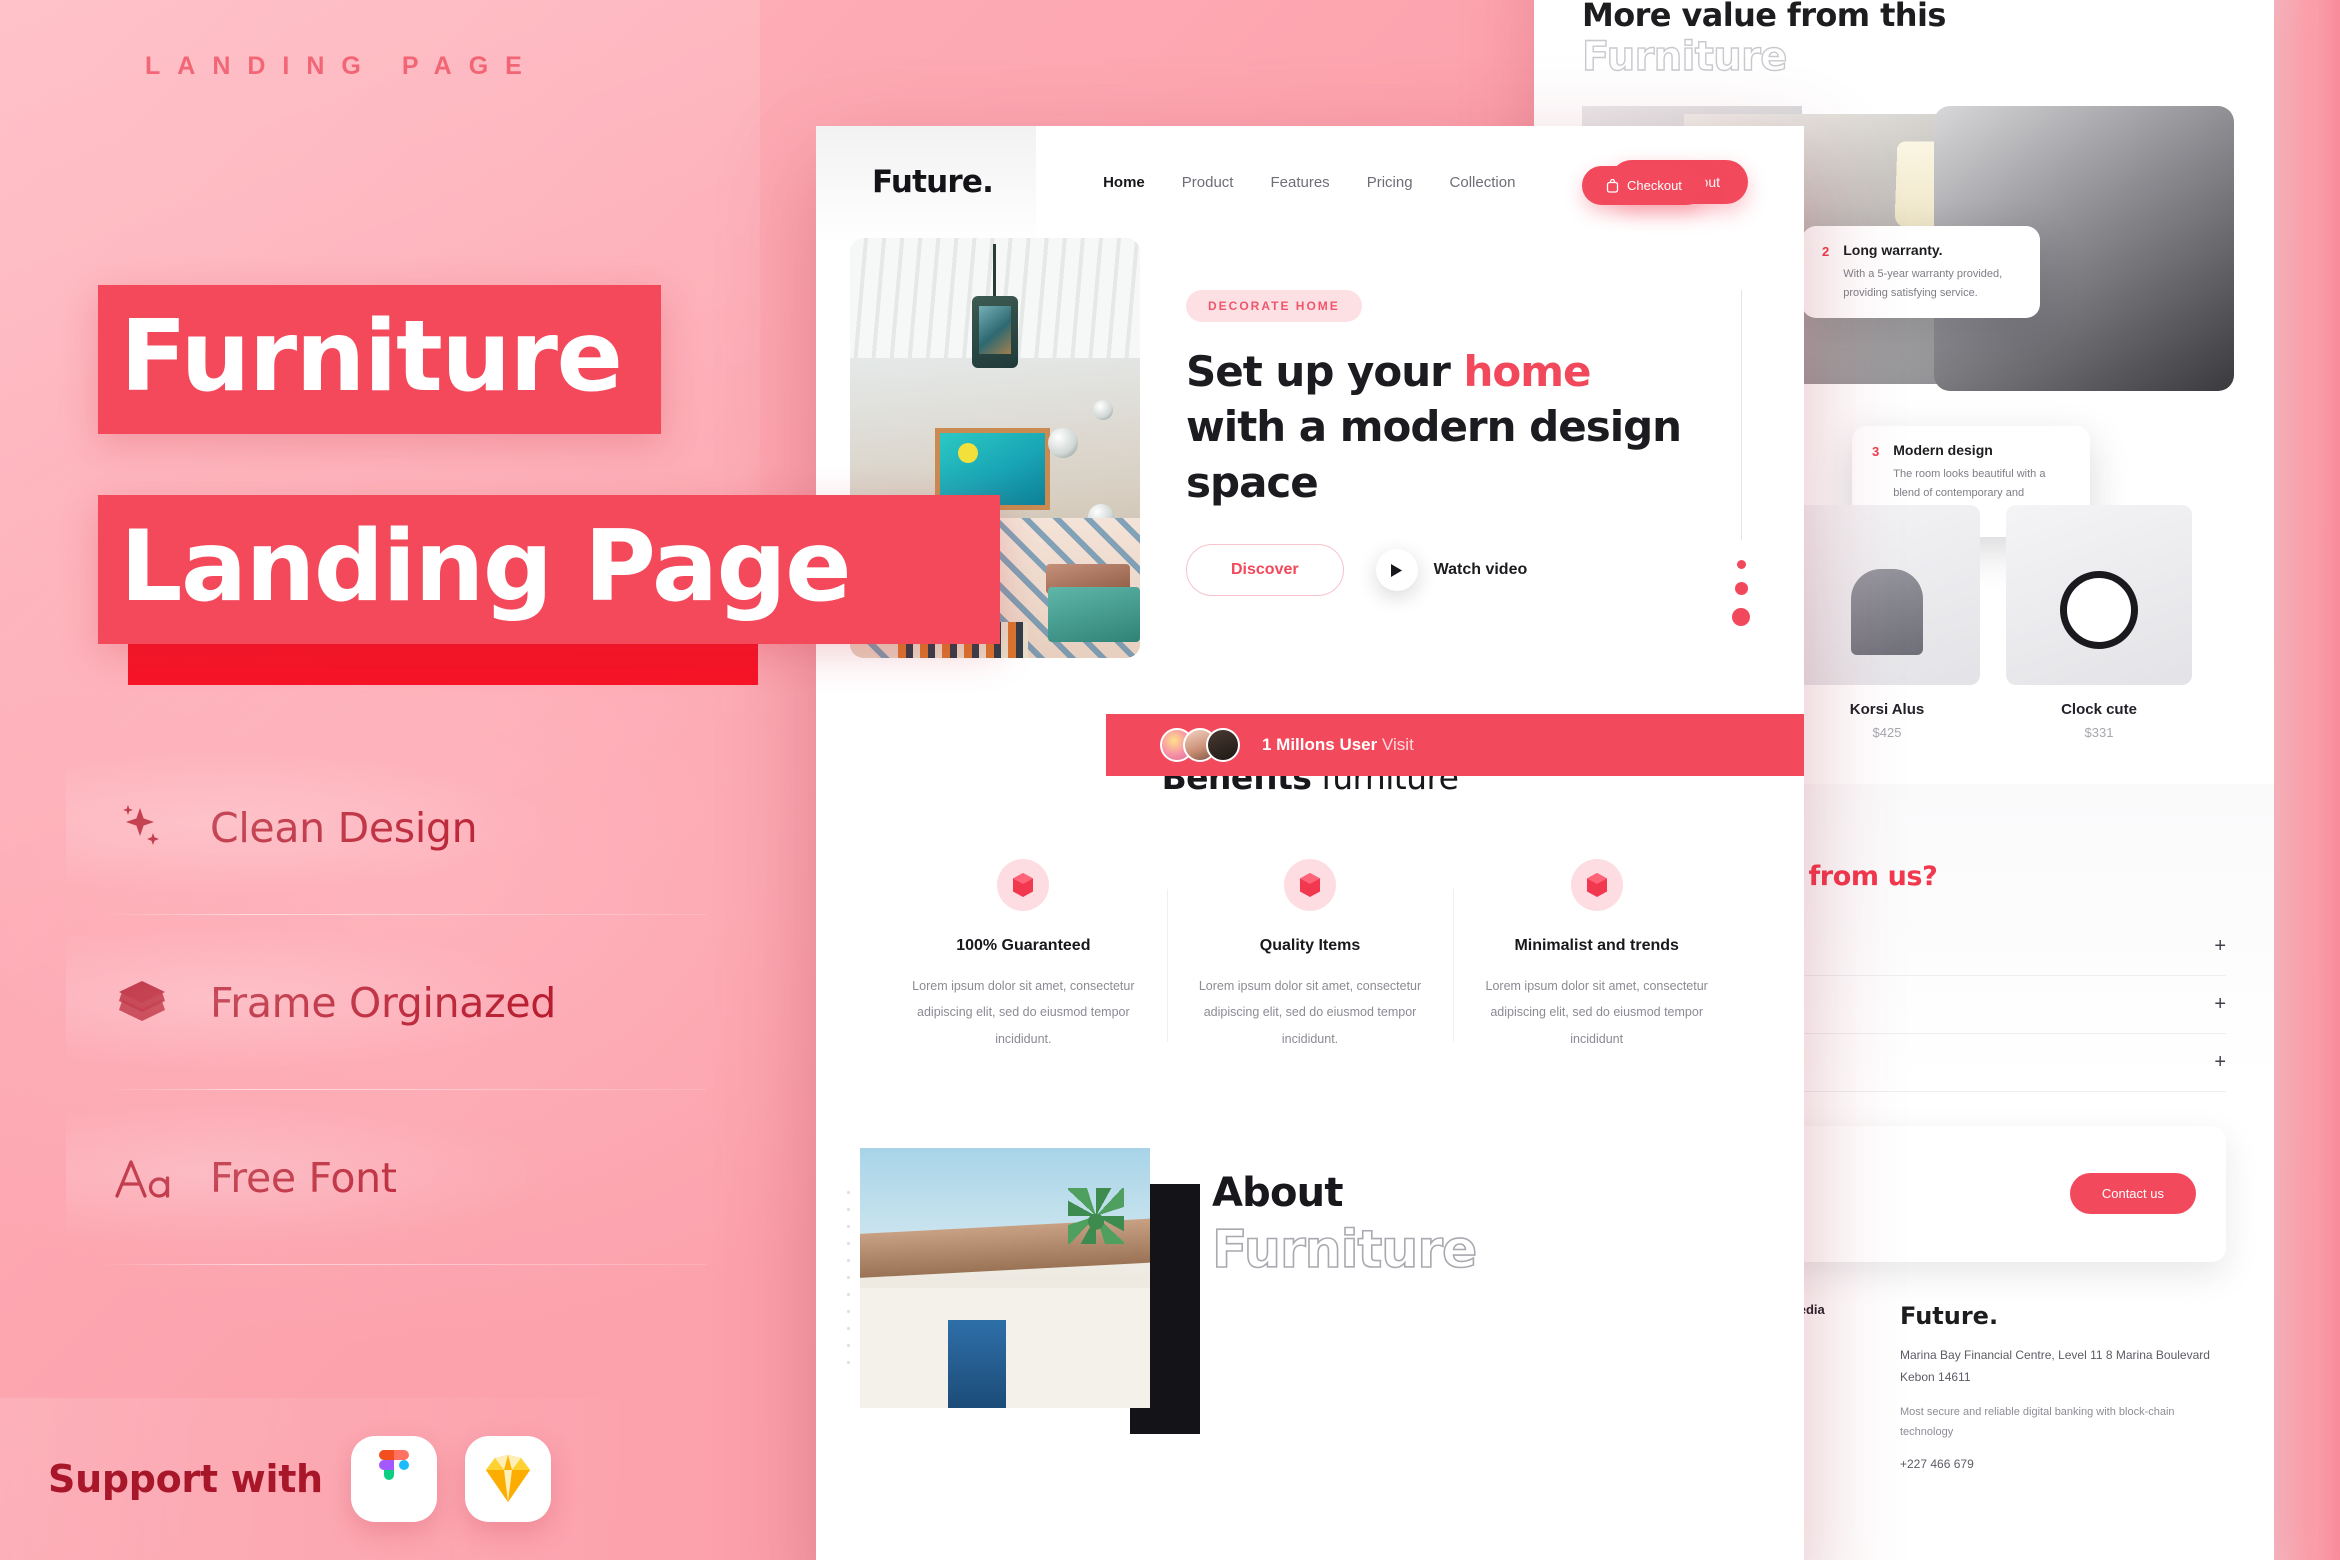 This screenshot has height=1560, width=2340. What do you see at coordinates (1096, 1215) in the screenshot?
I see `palm-tree` at bounding box center [1096, 1215].